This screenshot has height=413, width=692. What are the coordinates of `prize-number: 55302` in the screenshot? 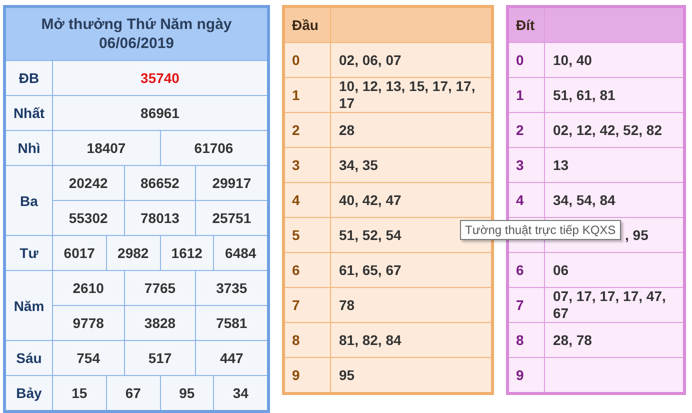 It's located at (88, 218).